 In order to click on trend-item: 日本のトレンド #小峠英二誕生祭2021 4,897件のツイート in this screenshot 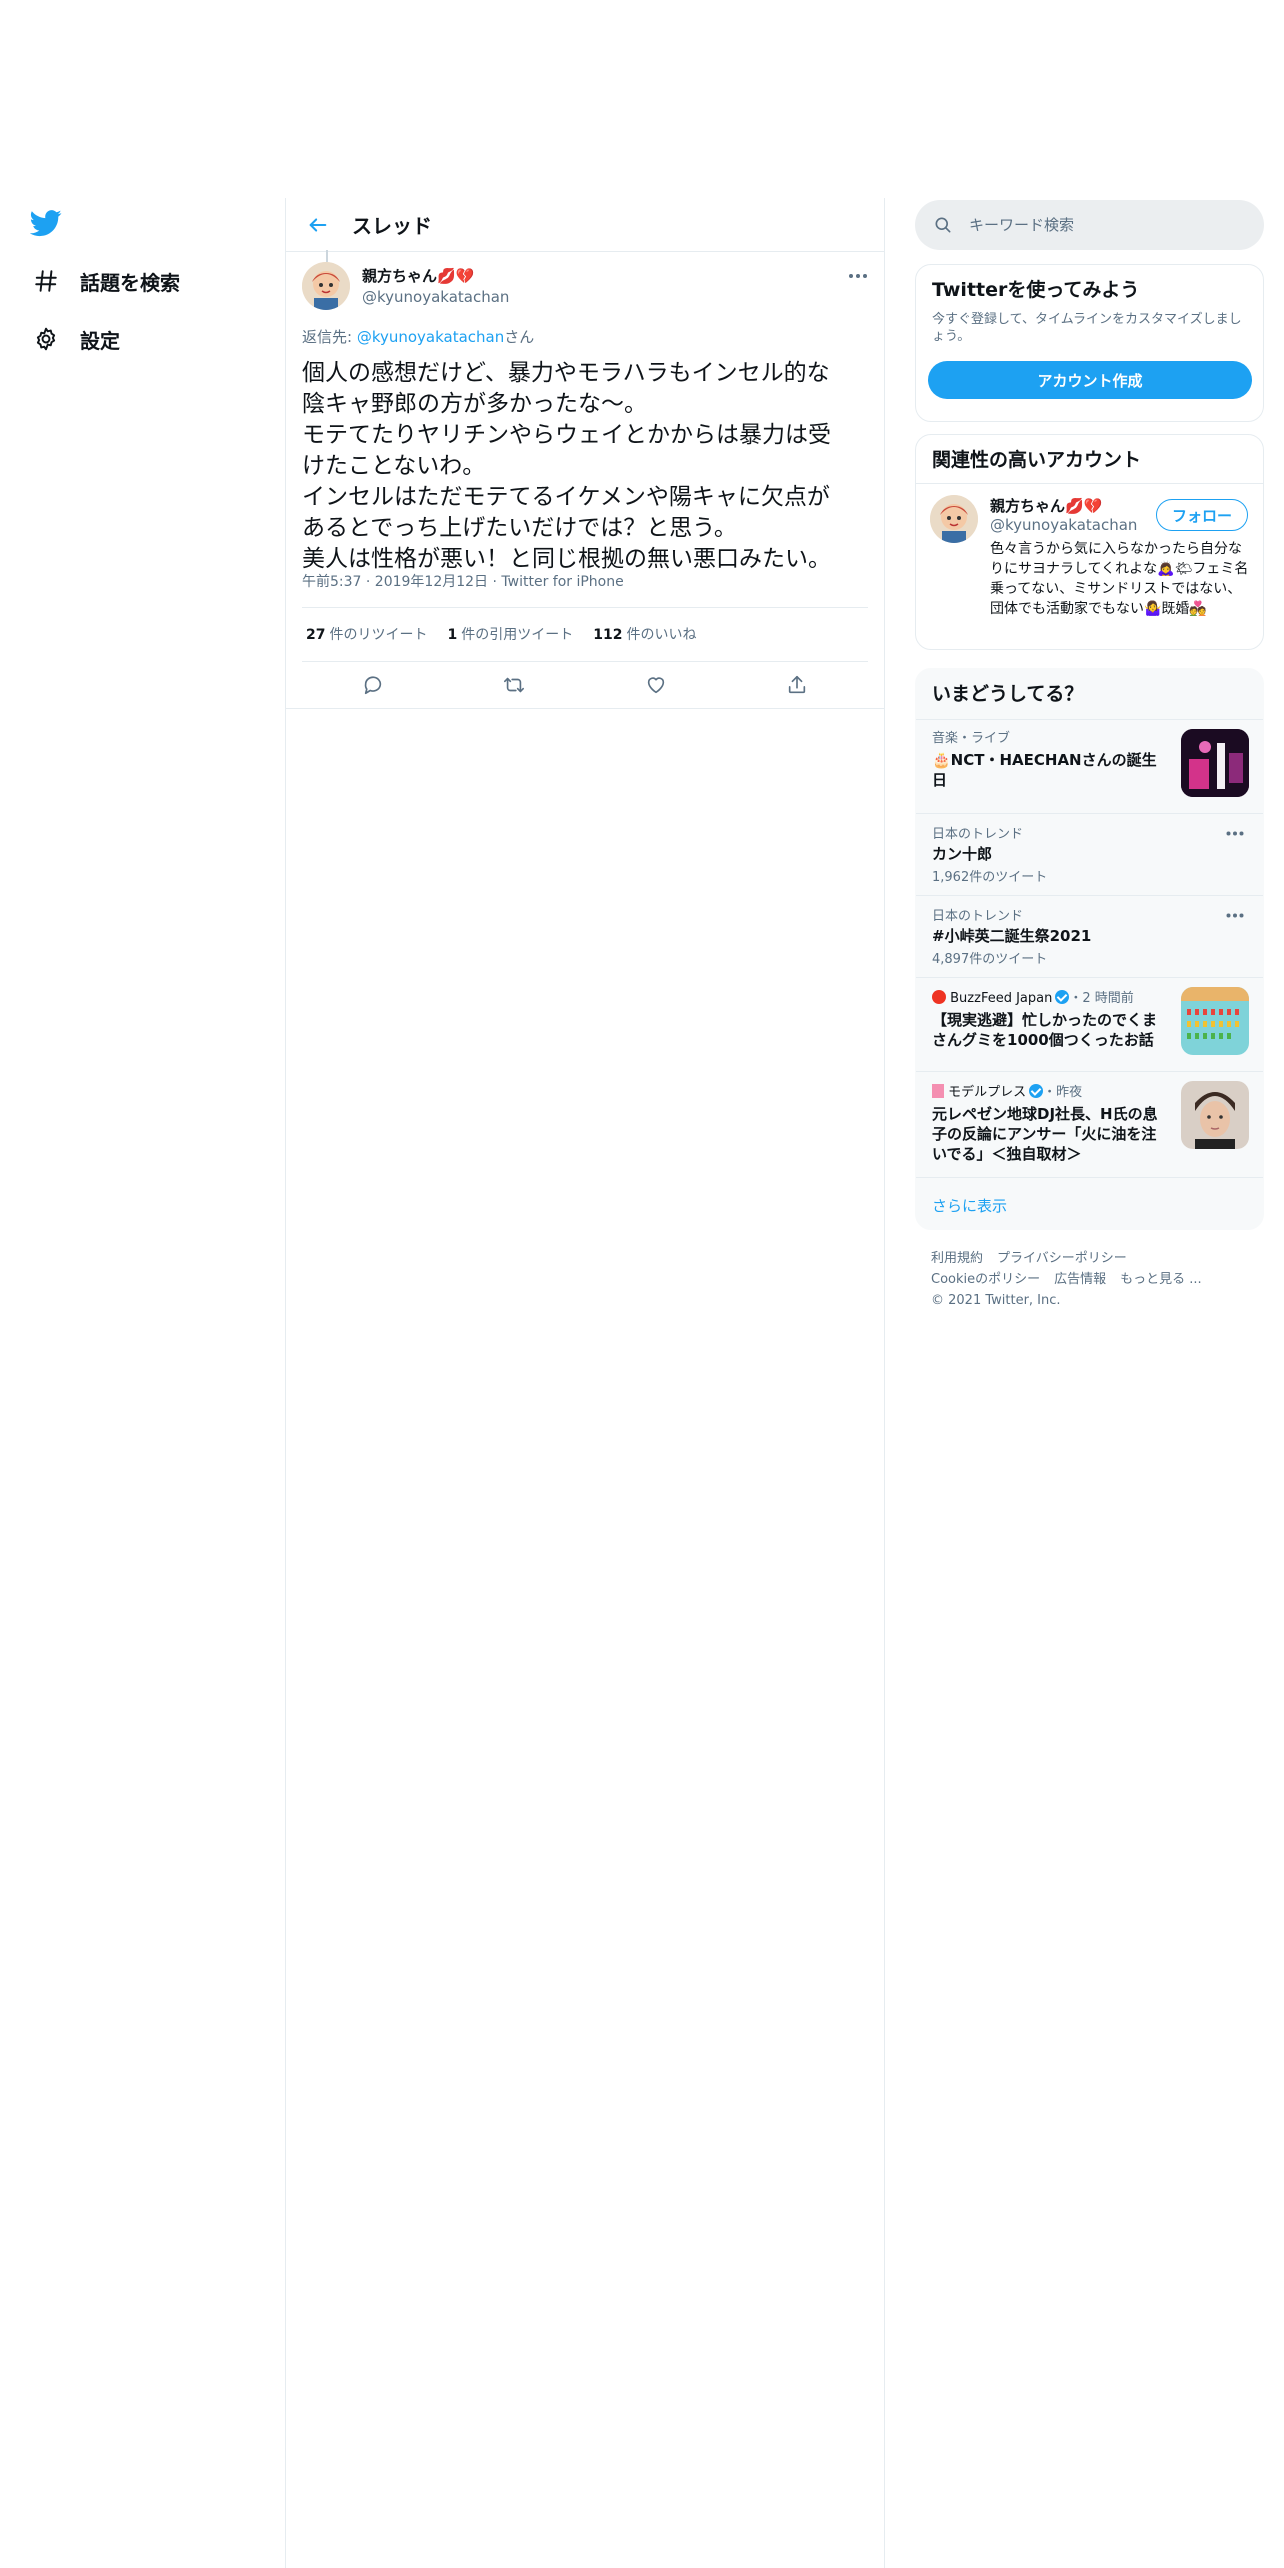, I will do `click(1089, 938)`.